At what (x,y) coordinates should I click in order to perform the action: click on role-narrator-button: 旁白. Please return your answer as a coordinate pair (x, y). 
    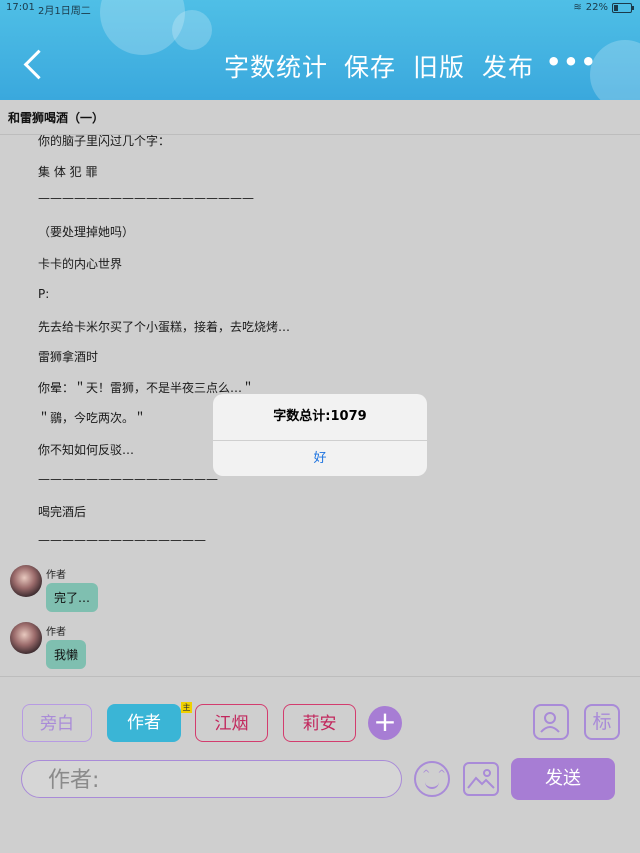
    Looking at the image, I should click on (57, 723).